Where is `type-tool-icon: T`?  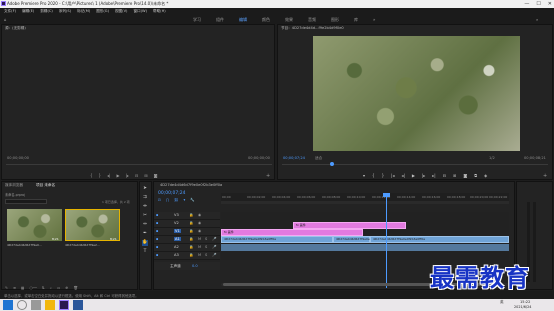 type-tool-icon: T is located at coordinates (145, 252).